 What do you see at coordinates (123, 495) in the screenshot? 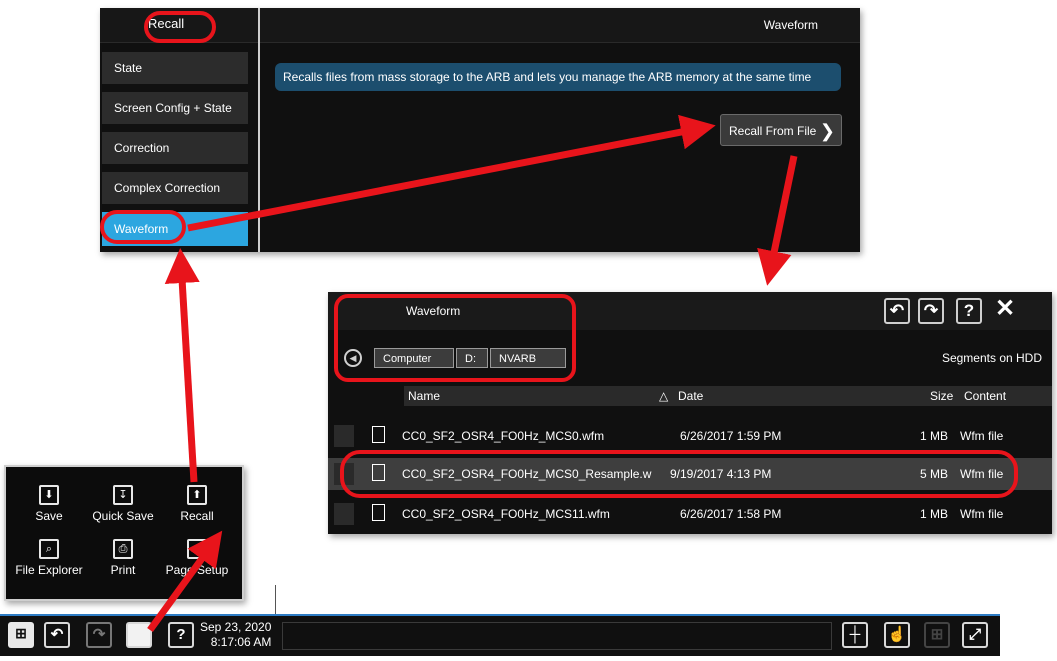
I see `quick-save-icon: ↧` at bounding box center [123, 495].